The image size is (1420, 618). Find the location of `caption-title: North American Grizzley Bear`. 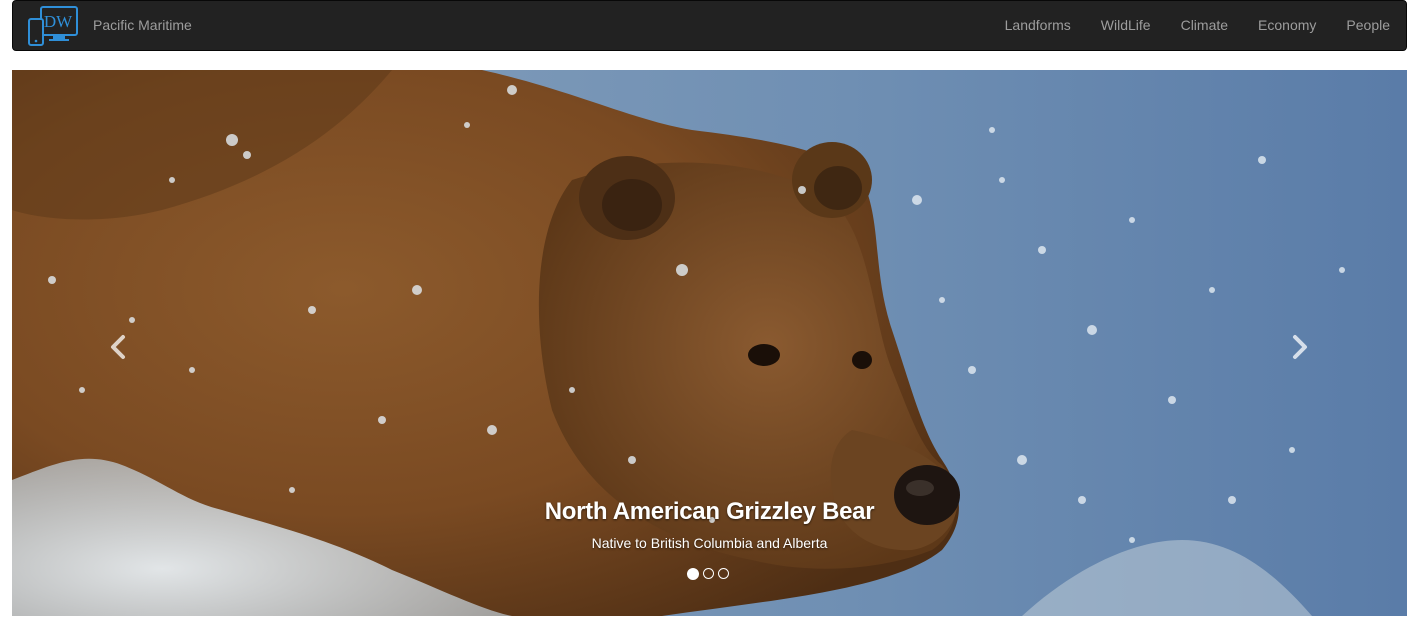

caption-title: North American Grizzley Bear is located at coordinates (709, 511).